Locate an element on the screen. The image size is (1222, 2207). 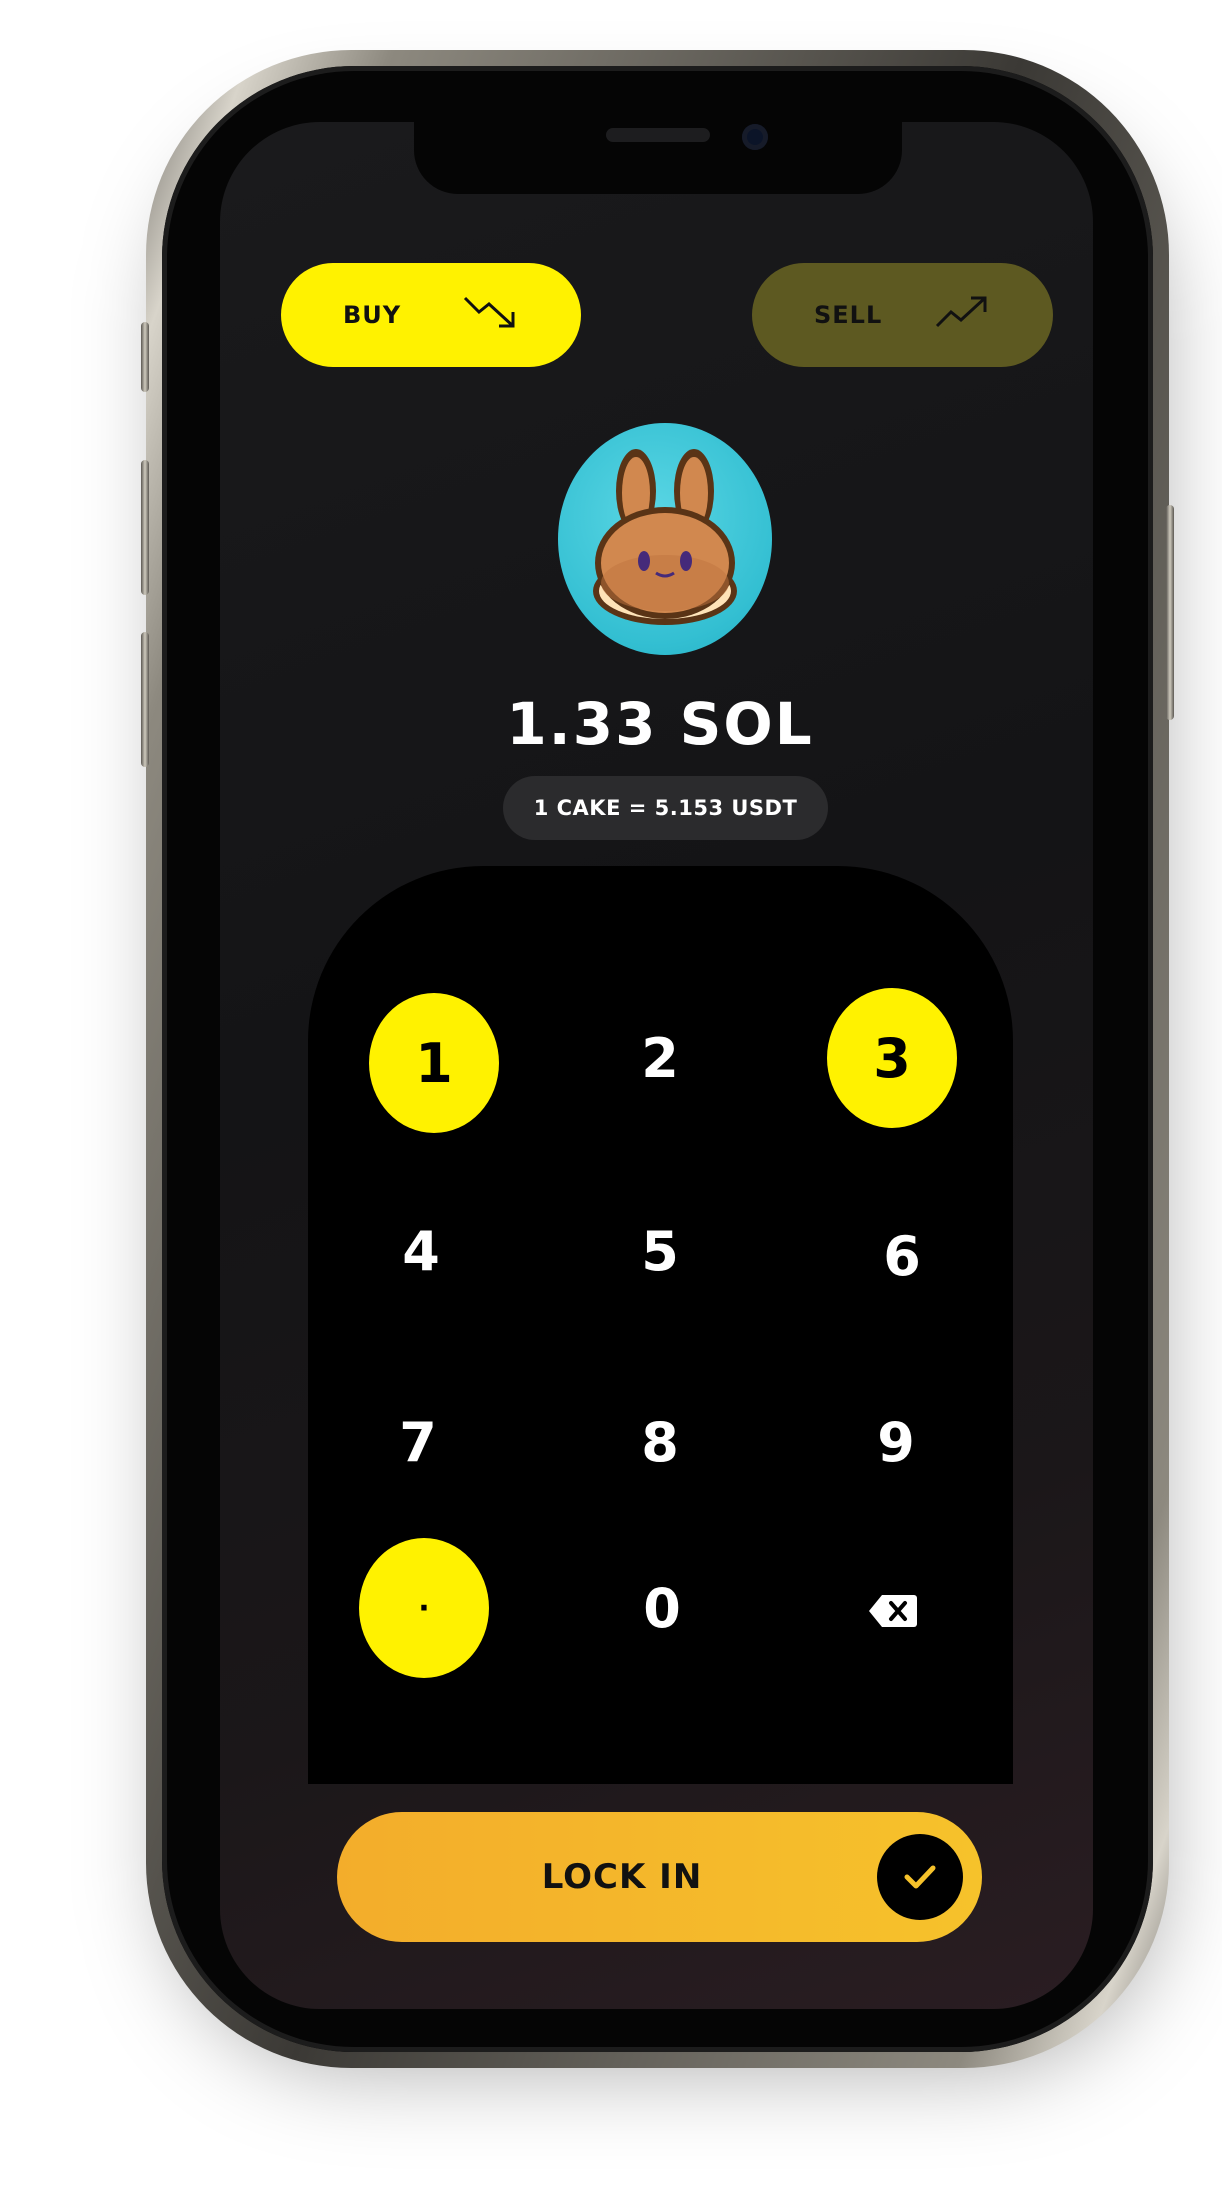
amount-display: 1.33 SOL is located at coordinates (660, 724).